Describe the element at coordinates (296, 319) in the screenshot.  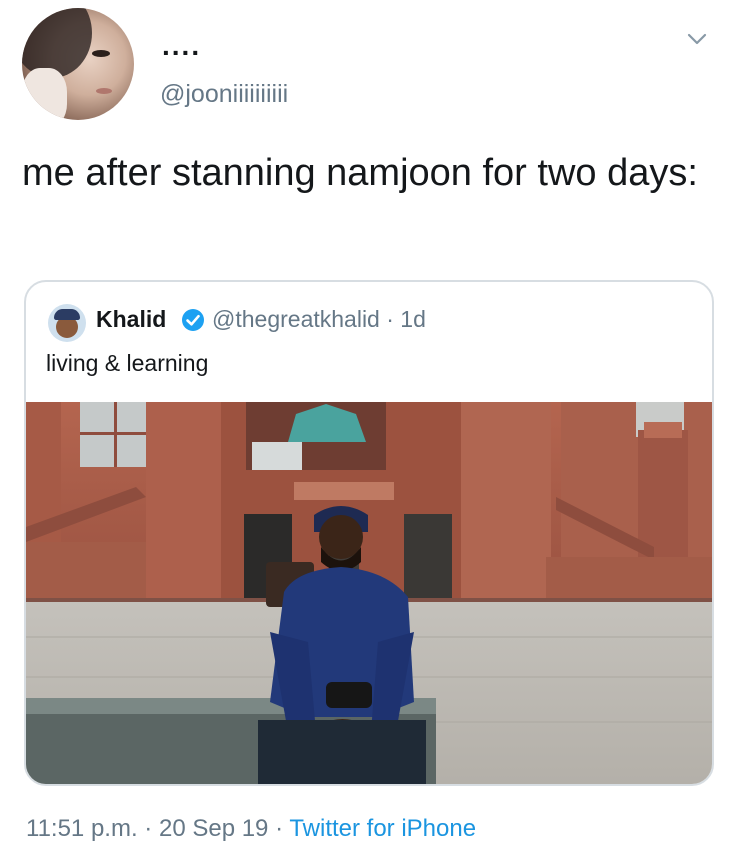
I see `quoted-author-handle: @thegreatkhalid` at that location.